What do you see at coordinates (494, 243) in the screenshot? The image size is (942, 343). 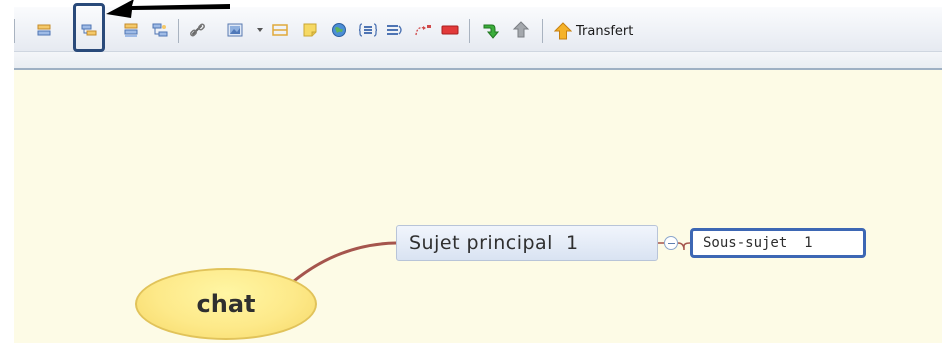 I see `main-topic-label: Sujet principal 1` at bounding box center [494, 243].